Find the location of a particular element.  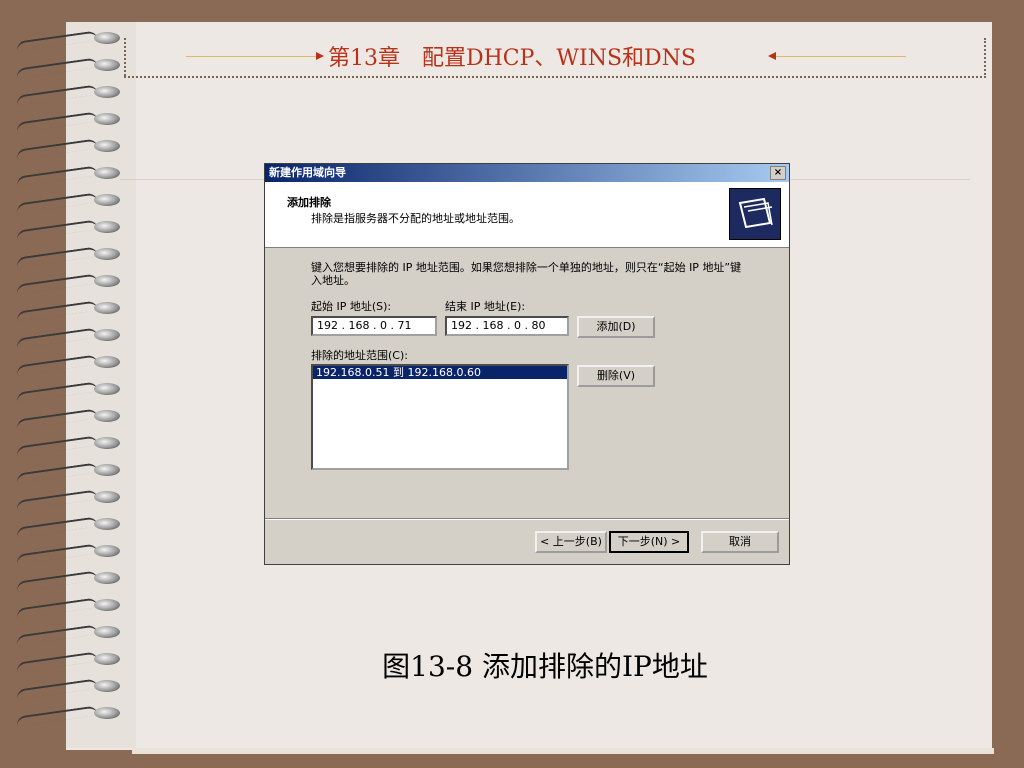

excluded-ranges-list: 192.168.0.51 到 192.168.0.60 is located at coordinates (440, 417).